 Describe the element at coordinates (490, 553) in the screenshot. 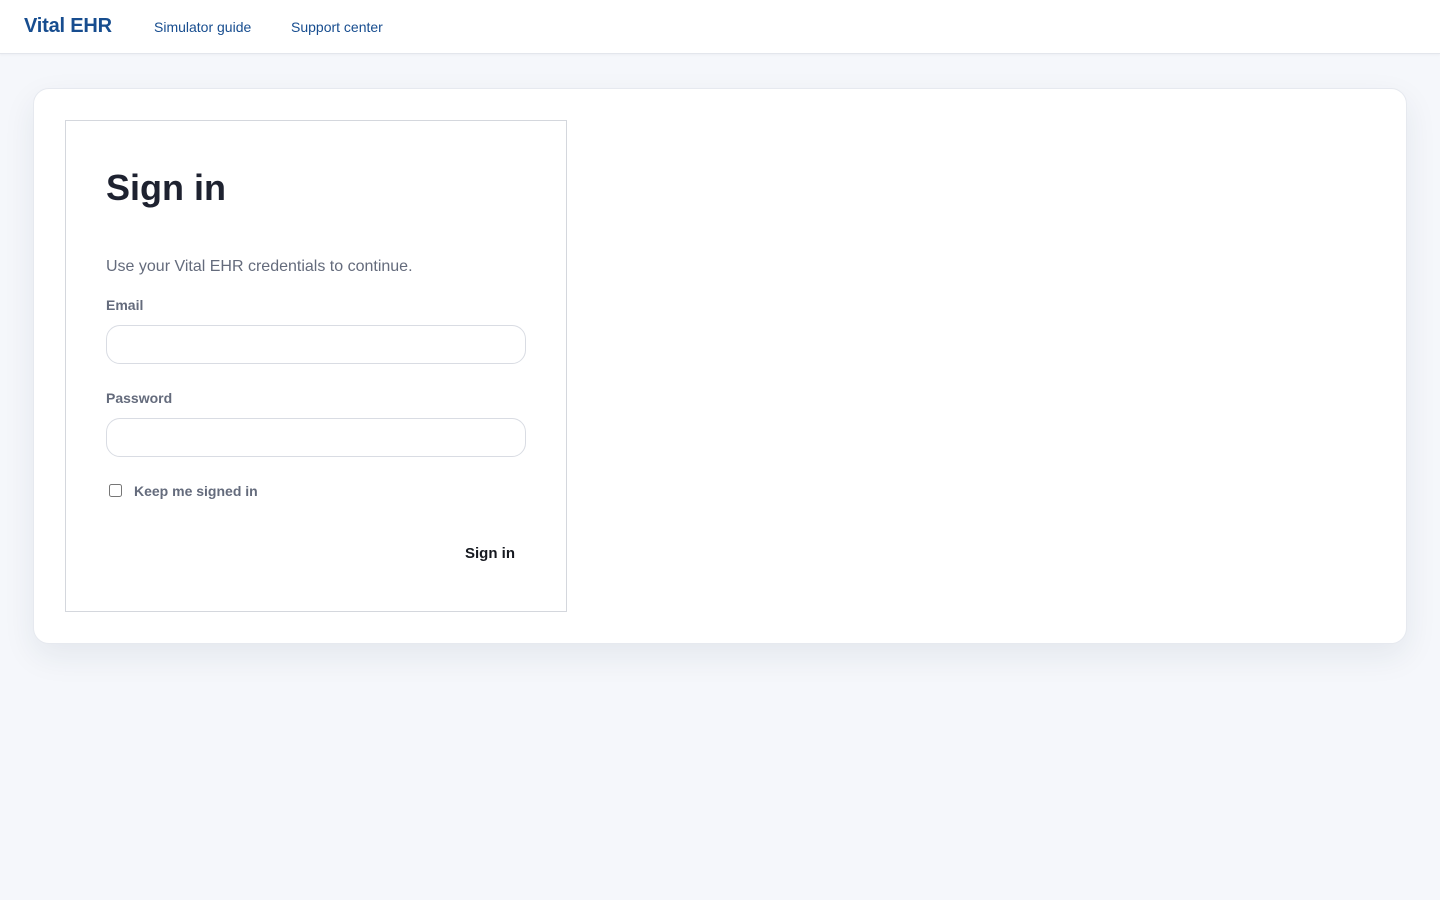

I see `signin-button: Sign in` at that location.